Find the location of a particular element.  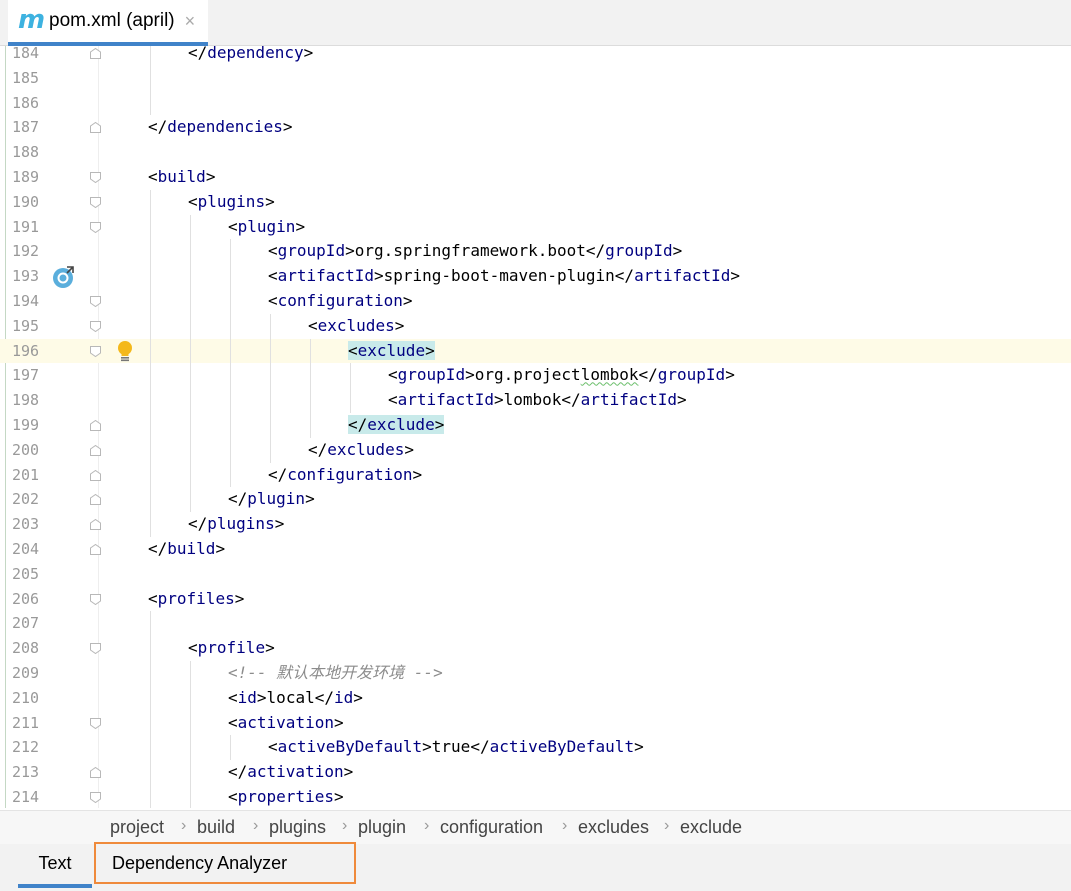

line-number: 214 is located at coordinates (26, 797).